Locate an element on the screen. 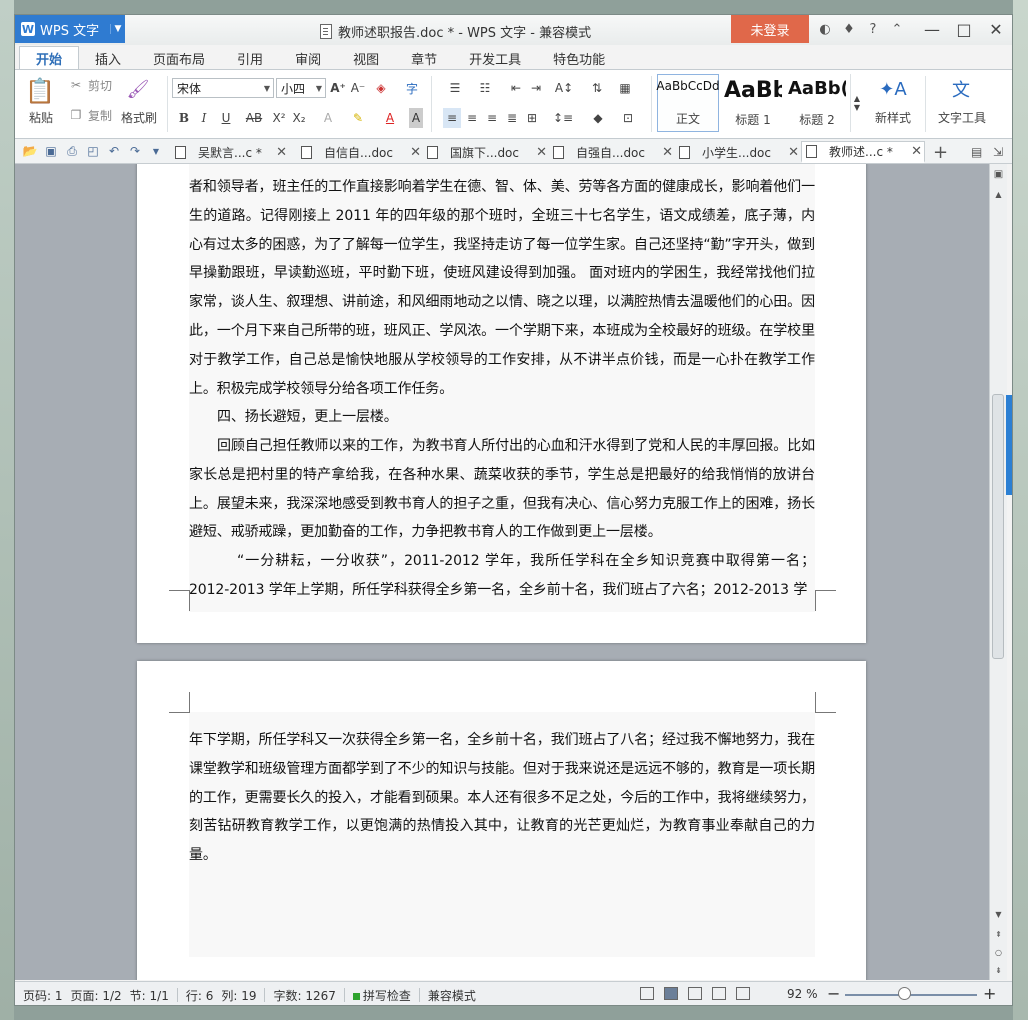 This screenshot has height=1020, width=1028. text-direction-icon: A↕ is located at coordinates (564, 88).